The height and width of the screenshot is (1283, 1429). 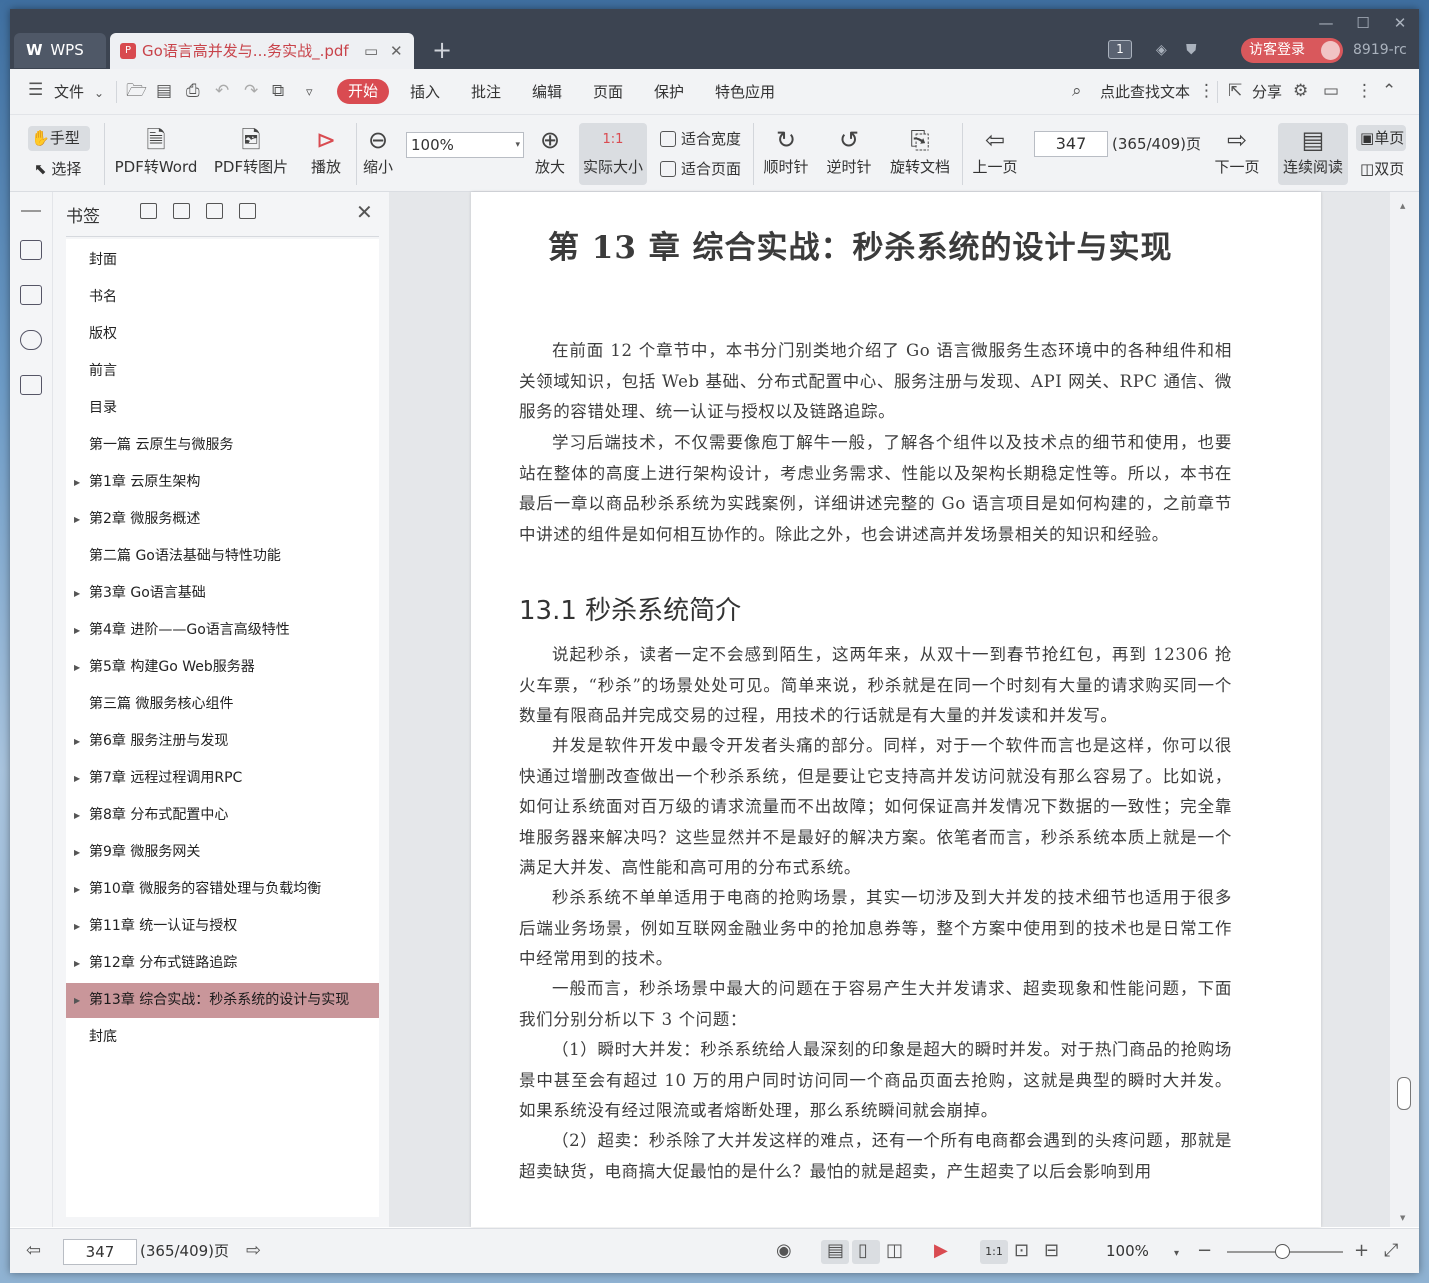 What do you see at coordinates (613, 154) in the screenshot?
I see `actual-size-button: 1:1 实际大小` at bounding box center [613, 154].